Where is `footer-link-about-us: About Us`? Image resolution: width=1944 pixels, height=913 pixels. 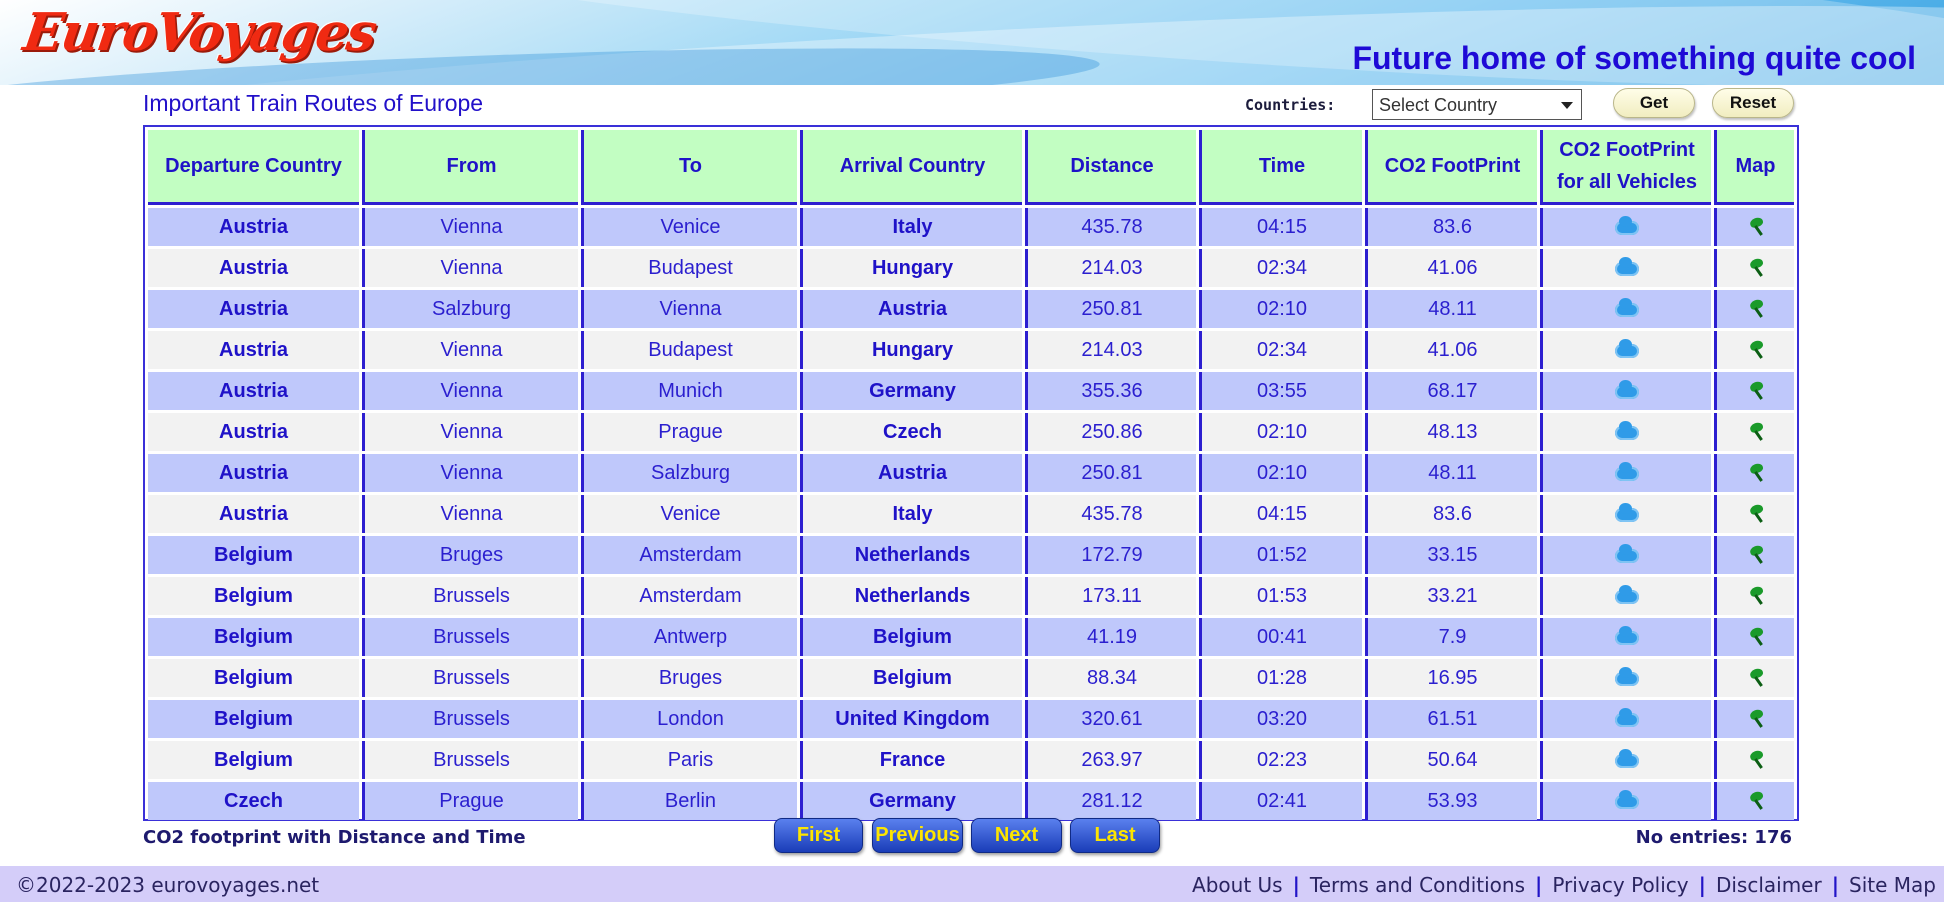
footer-link-about-us: About Us is located at coordinates (1237, 885).